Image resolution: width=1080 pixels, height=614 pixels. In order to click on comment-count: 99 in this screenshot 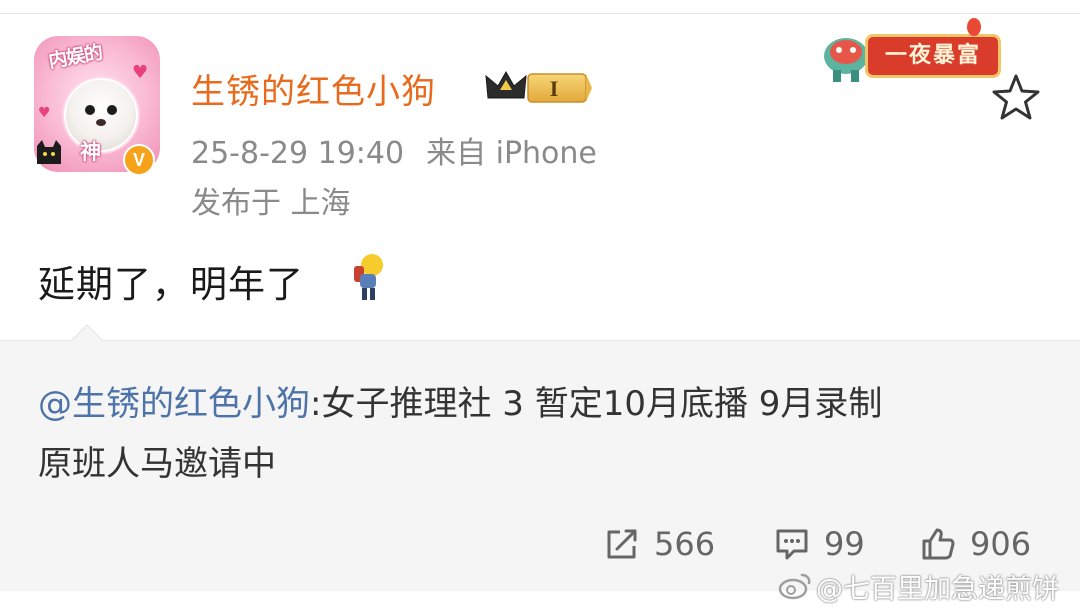, I will do `click(844, 544)`.